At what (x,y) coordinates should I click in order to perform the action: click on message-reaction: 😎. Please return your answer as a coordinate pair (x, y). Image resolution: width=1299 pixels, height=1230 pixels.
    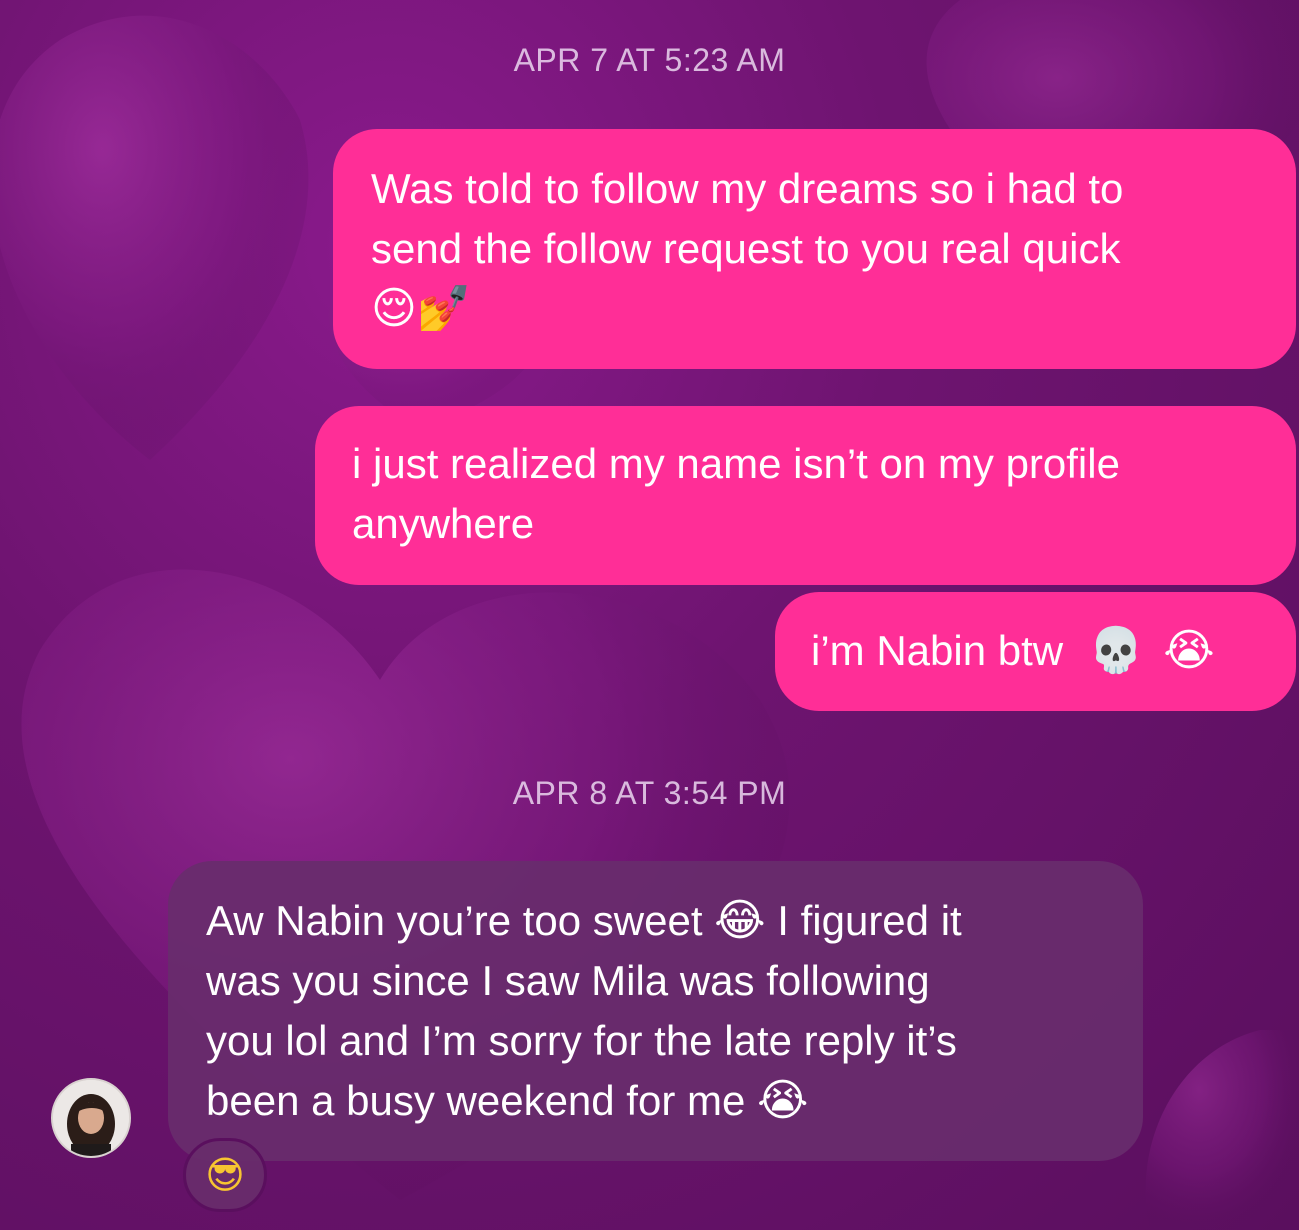
    Looking at the image, I should click on (225, 1175).